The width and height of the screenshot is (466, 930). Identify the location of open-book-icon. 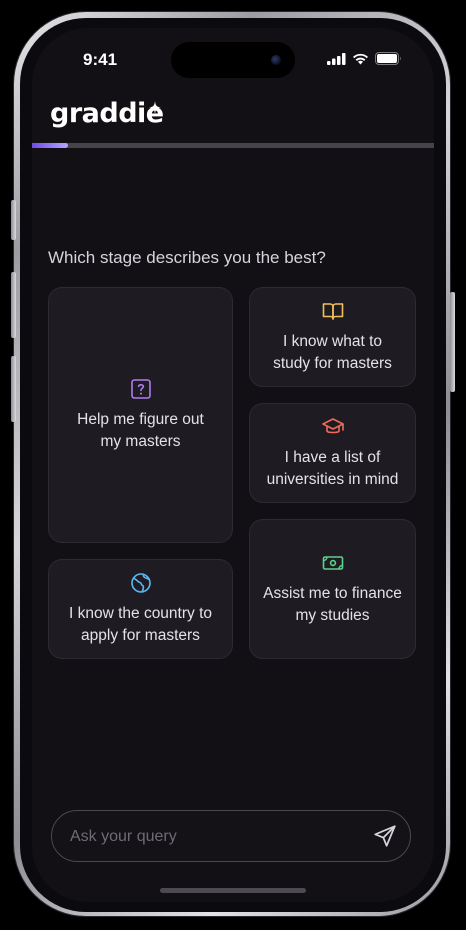
(332, 311).